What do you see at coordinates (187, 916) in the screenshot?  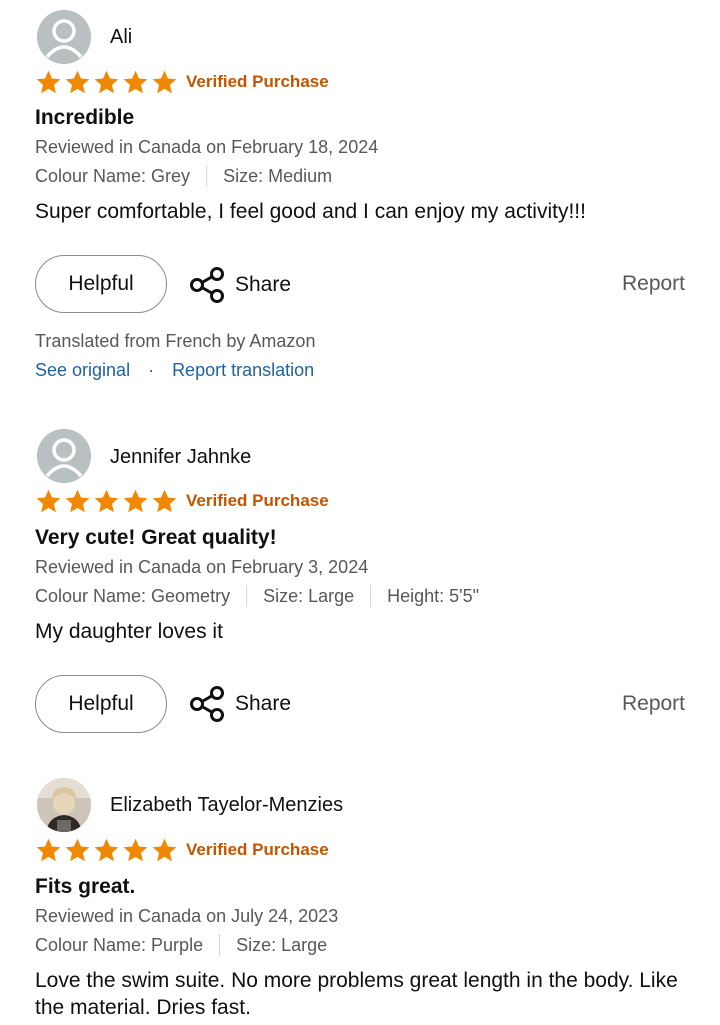 I see `review-date: Reviewed in Canada on July 24, 2023` at bounding box center [187, 916].